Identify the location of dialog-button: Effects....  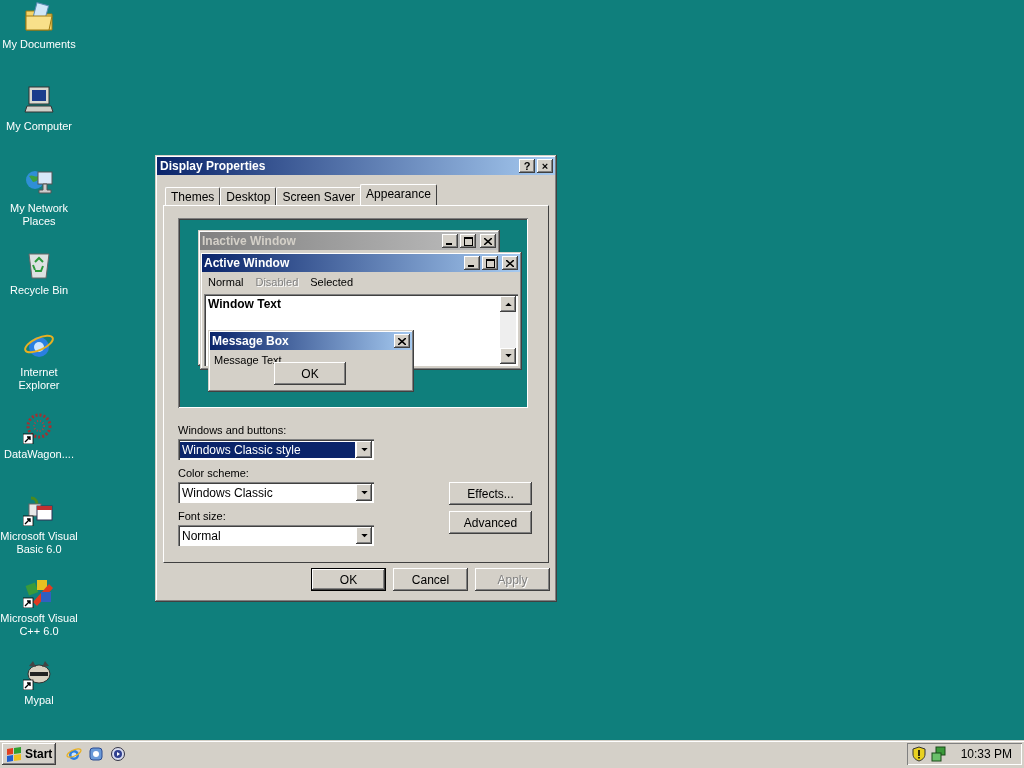
(490, 493).